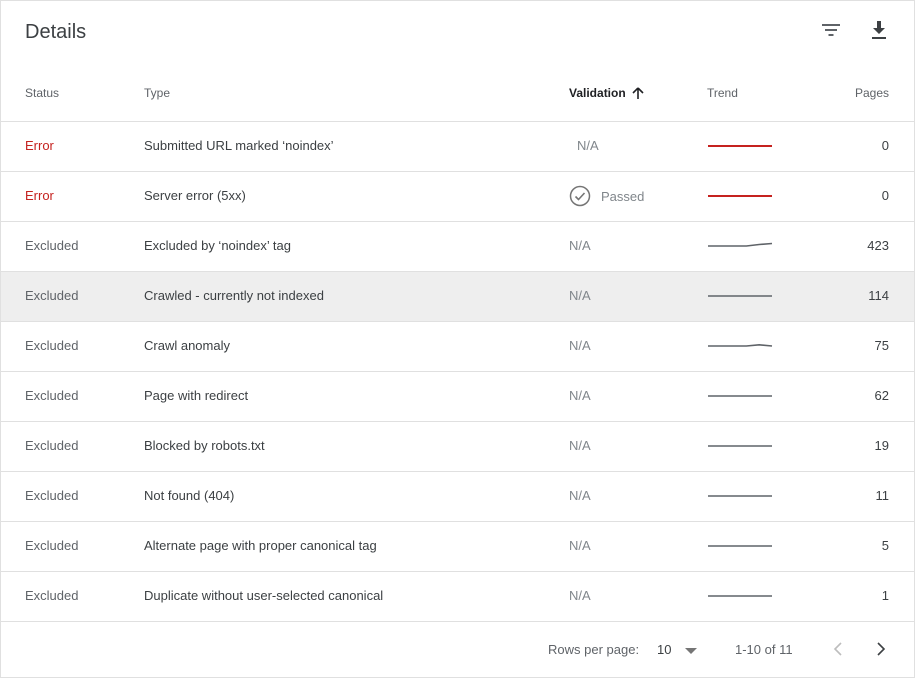  What do you see at coordinates (623, 196) in the screenshot?
I see `row-validation-label: Passed` at bounding box center [623, 196].